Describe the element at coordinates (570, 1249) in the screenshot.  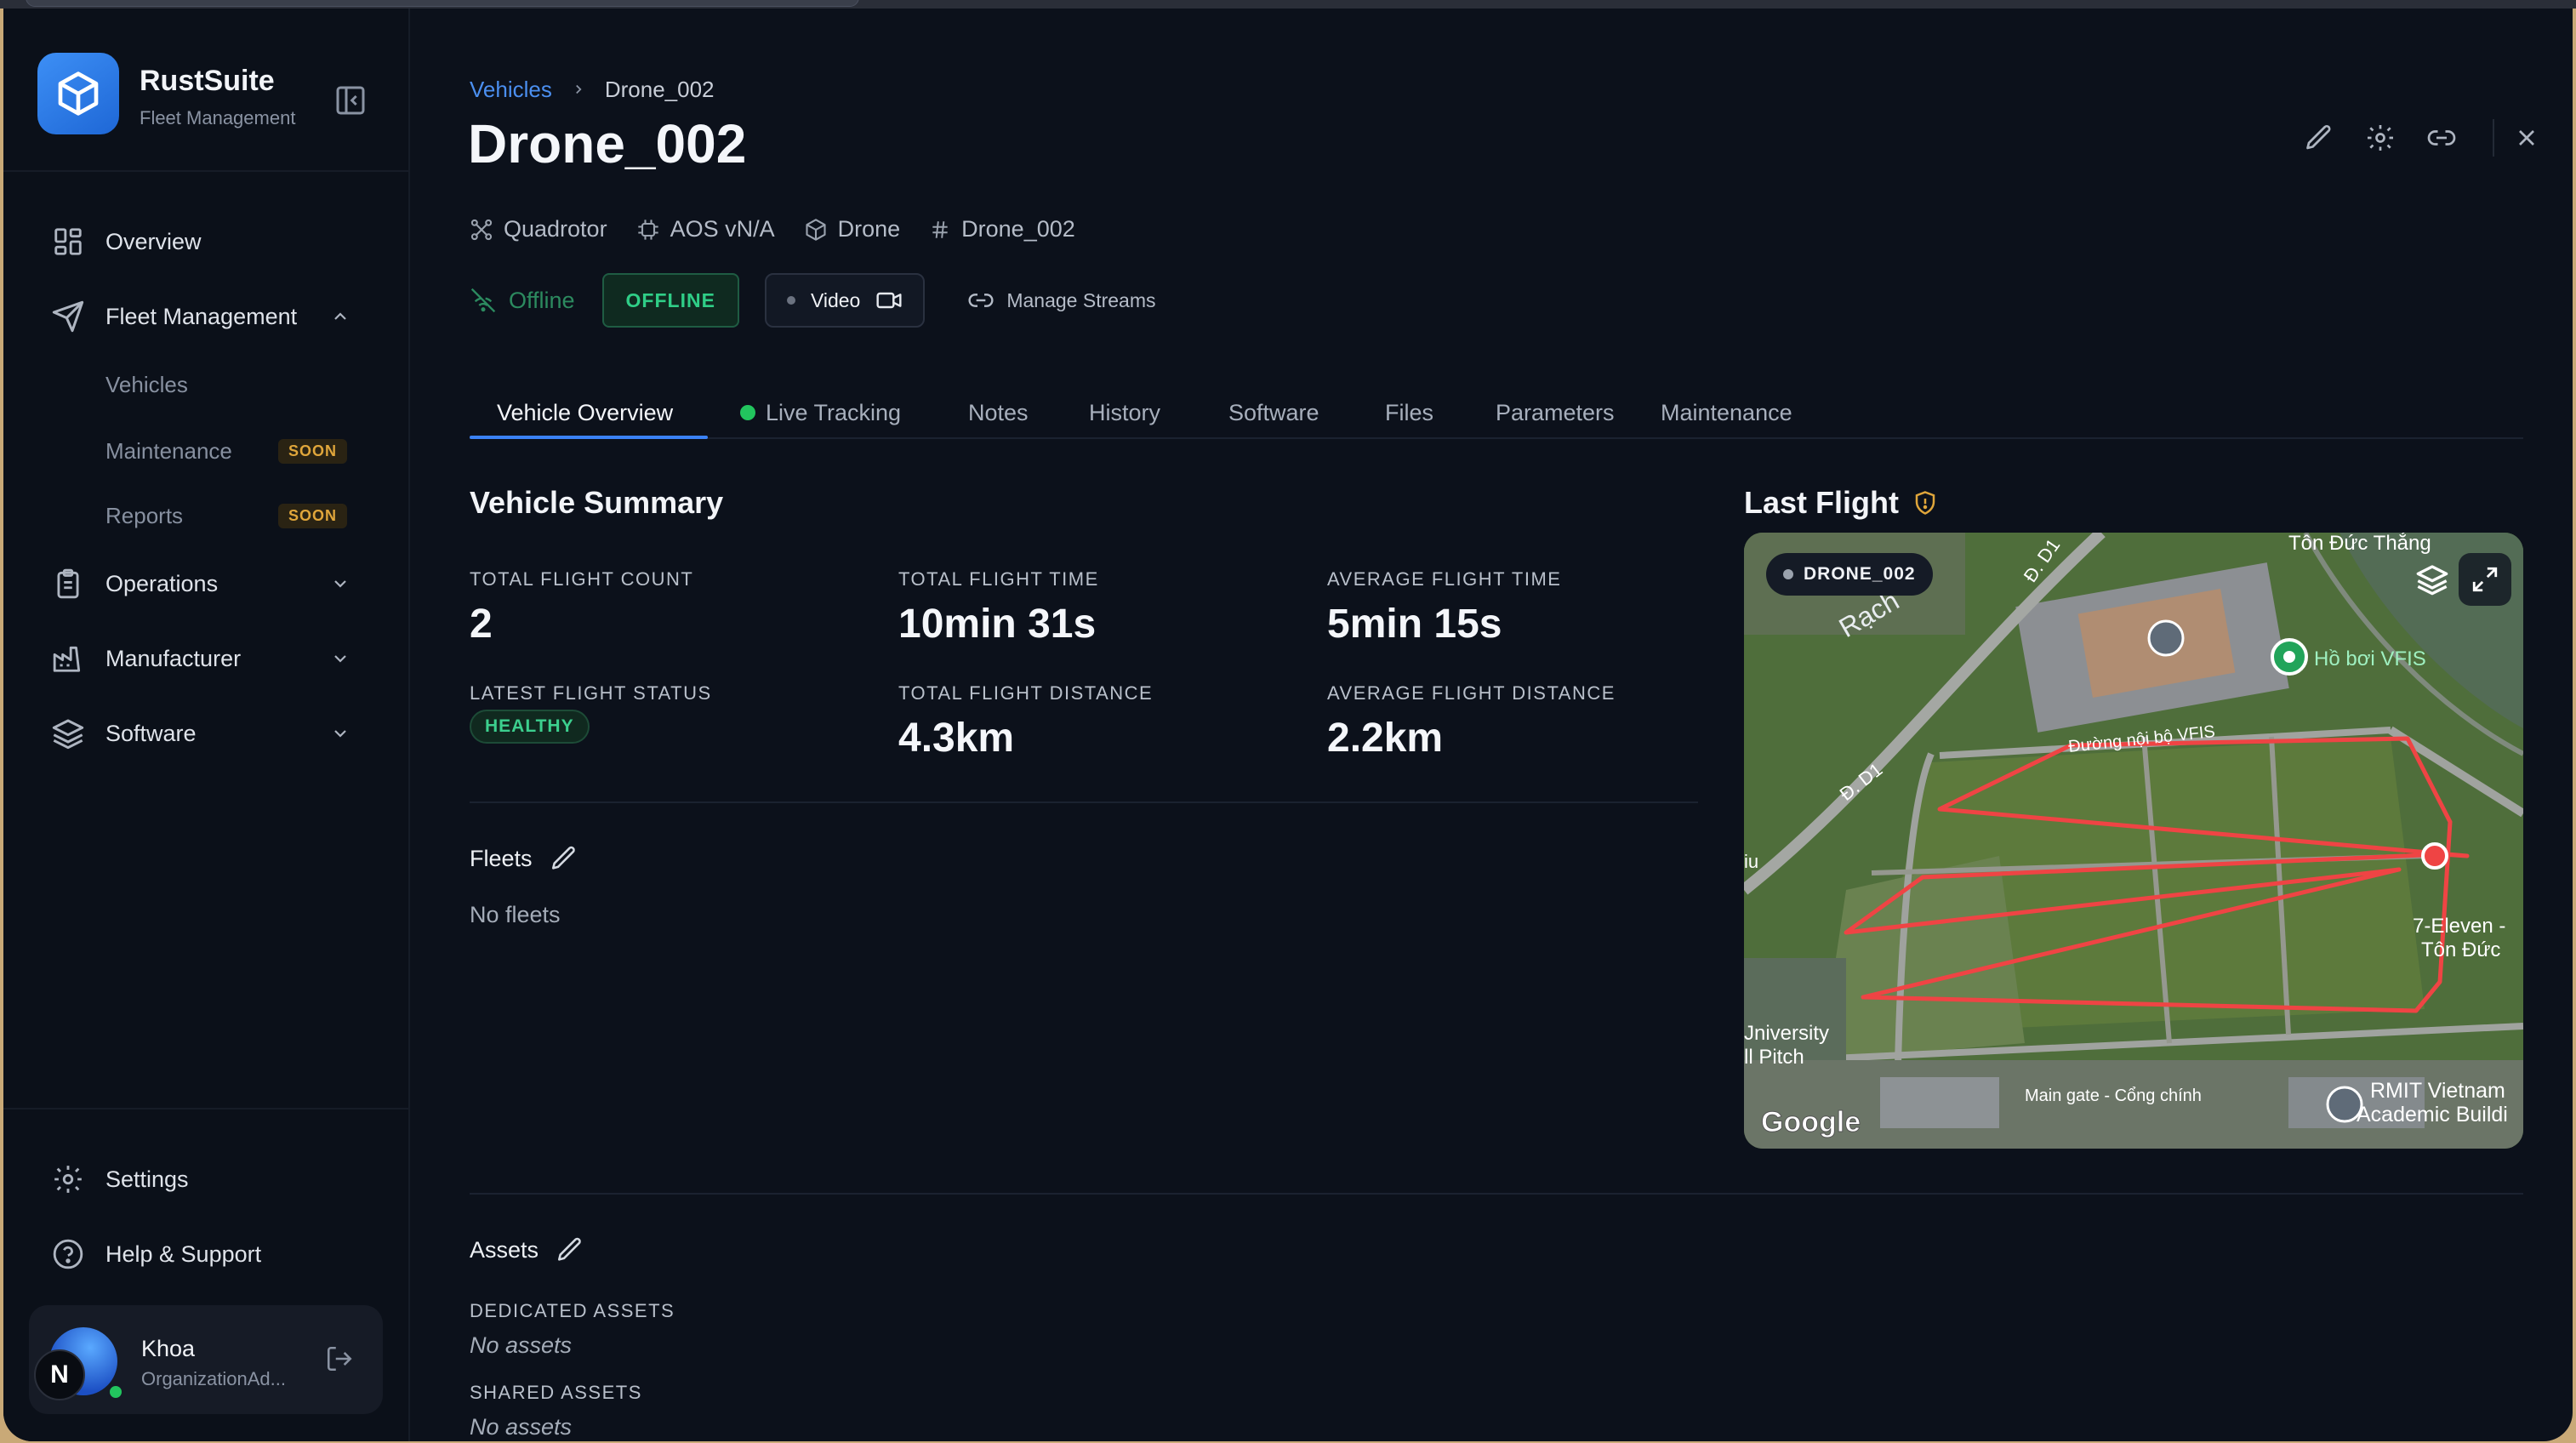
I see `edit-assets-icon` at that location.